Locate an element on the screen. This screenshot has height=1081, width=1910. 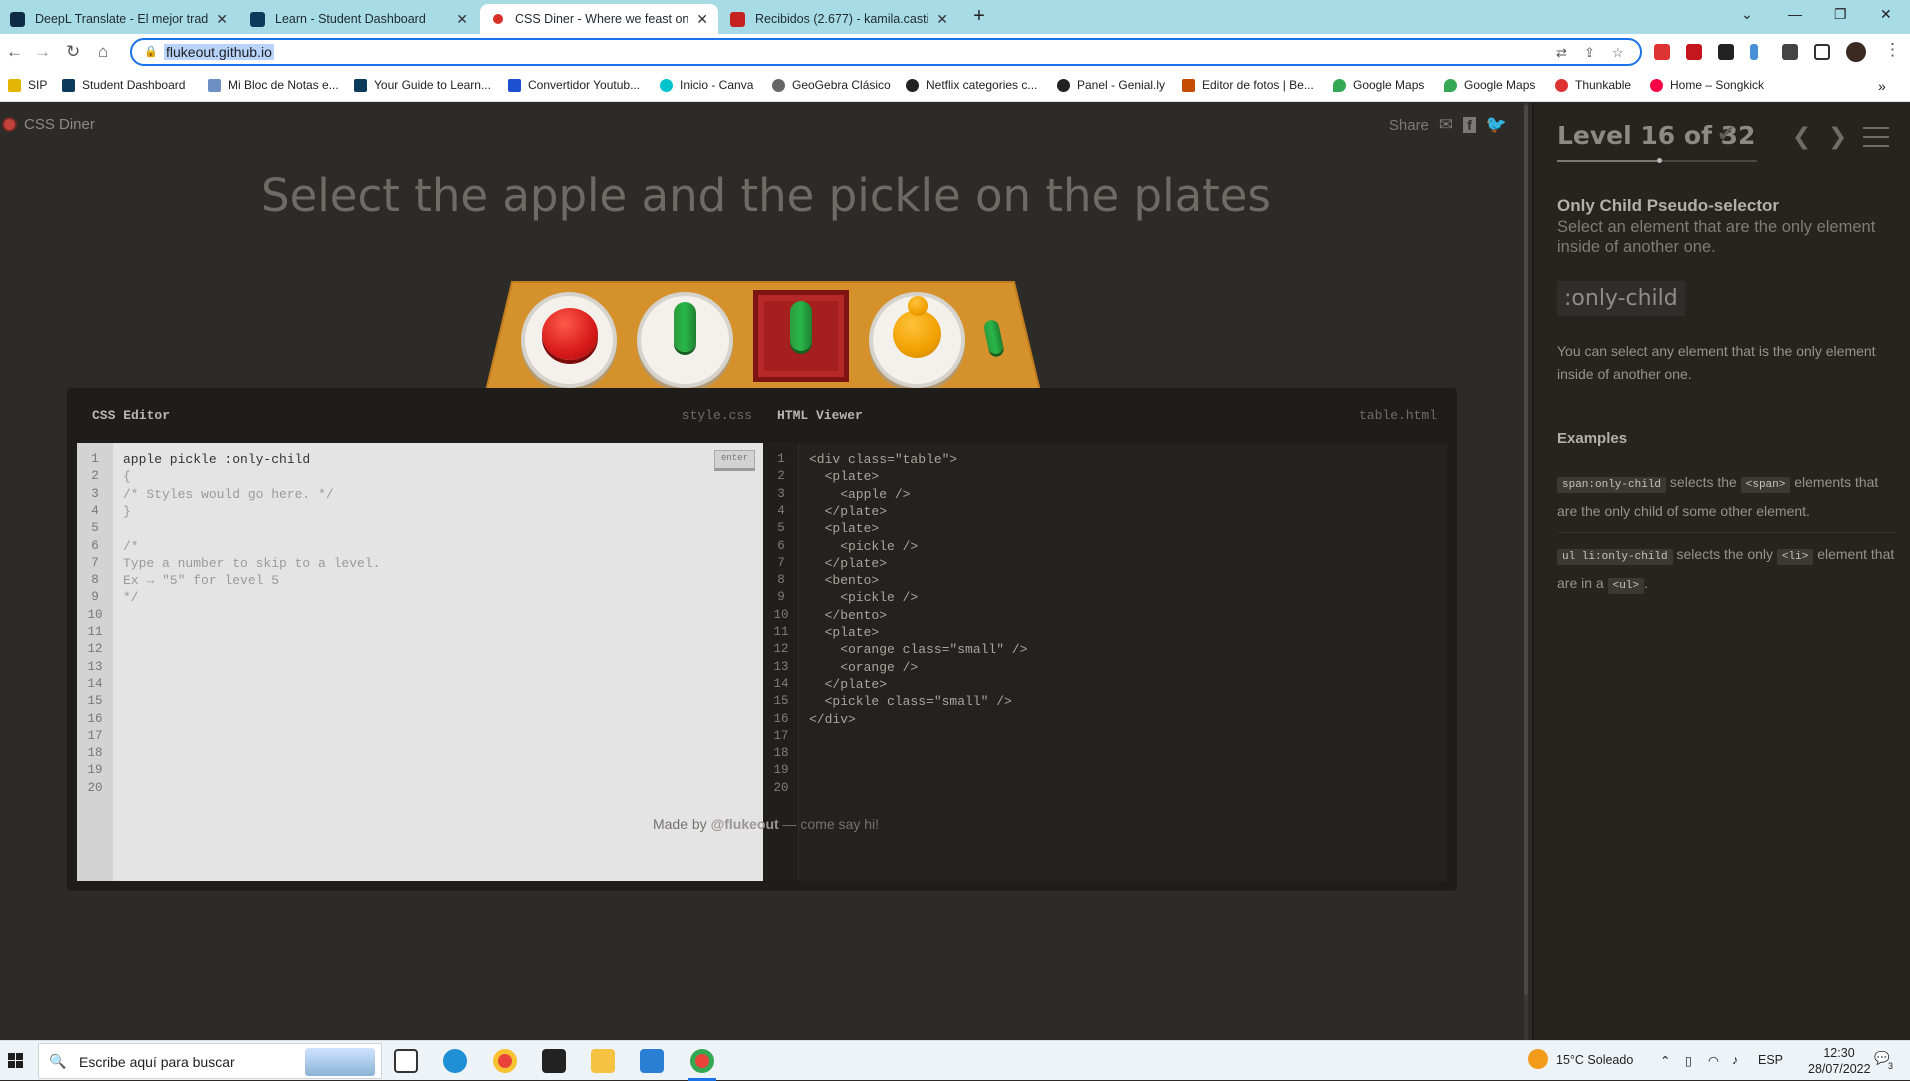
extension-tp-icon is located at coordinates (1662, 52).